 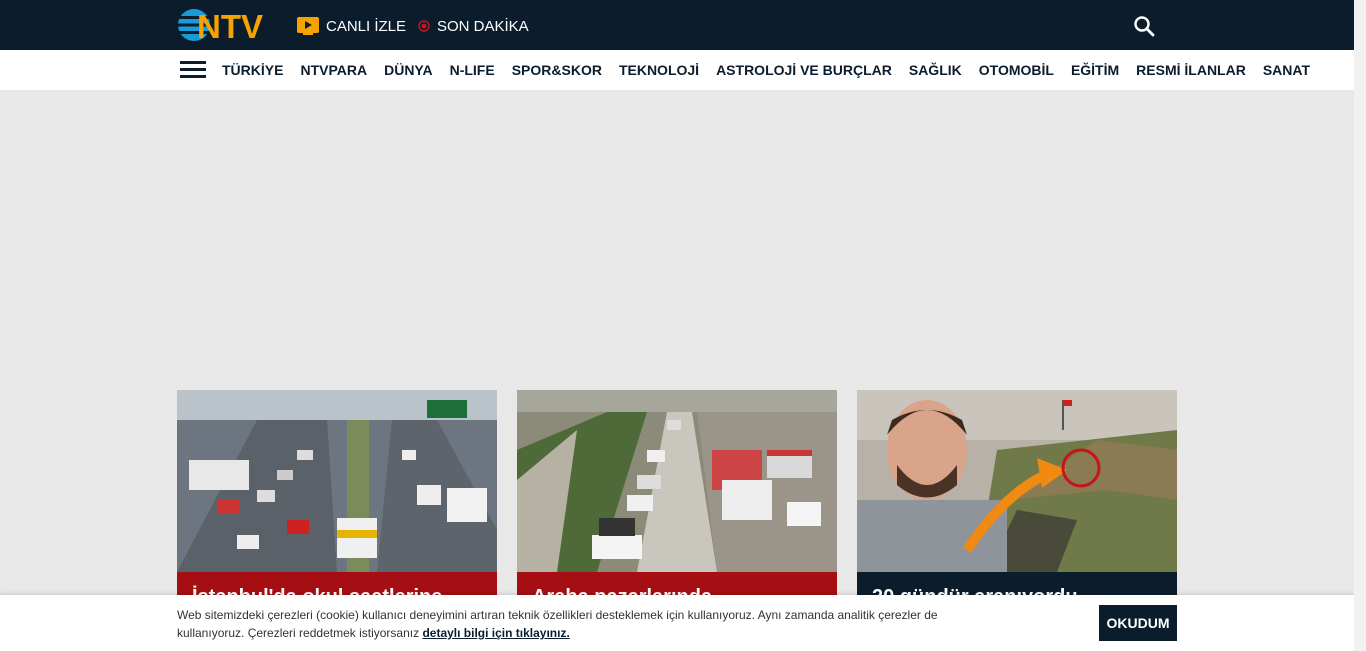 I want to click on logo-text: NTV, so click(x=230, y=25).